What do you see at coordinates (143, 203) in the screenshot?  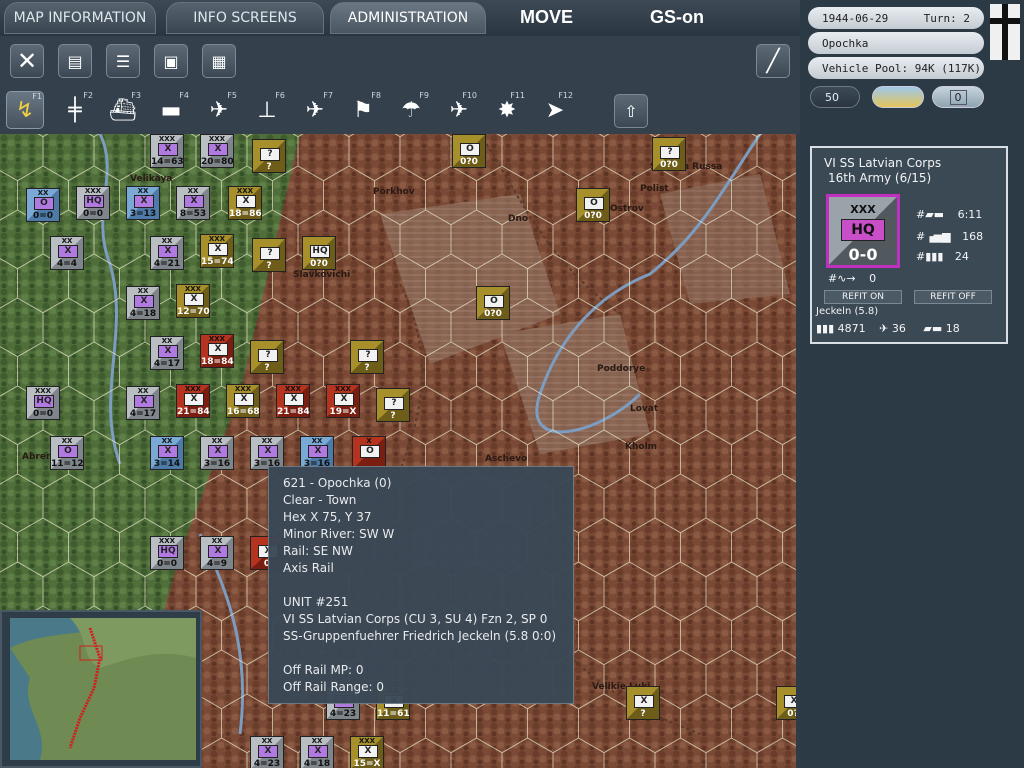 I see `unit-counter: XX X 3=13` at bounding box center [143, 203].